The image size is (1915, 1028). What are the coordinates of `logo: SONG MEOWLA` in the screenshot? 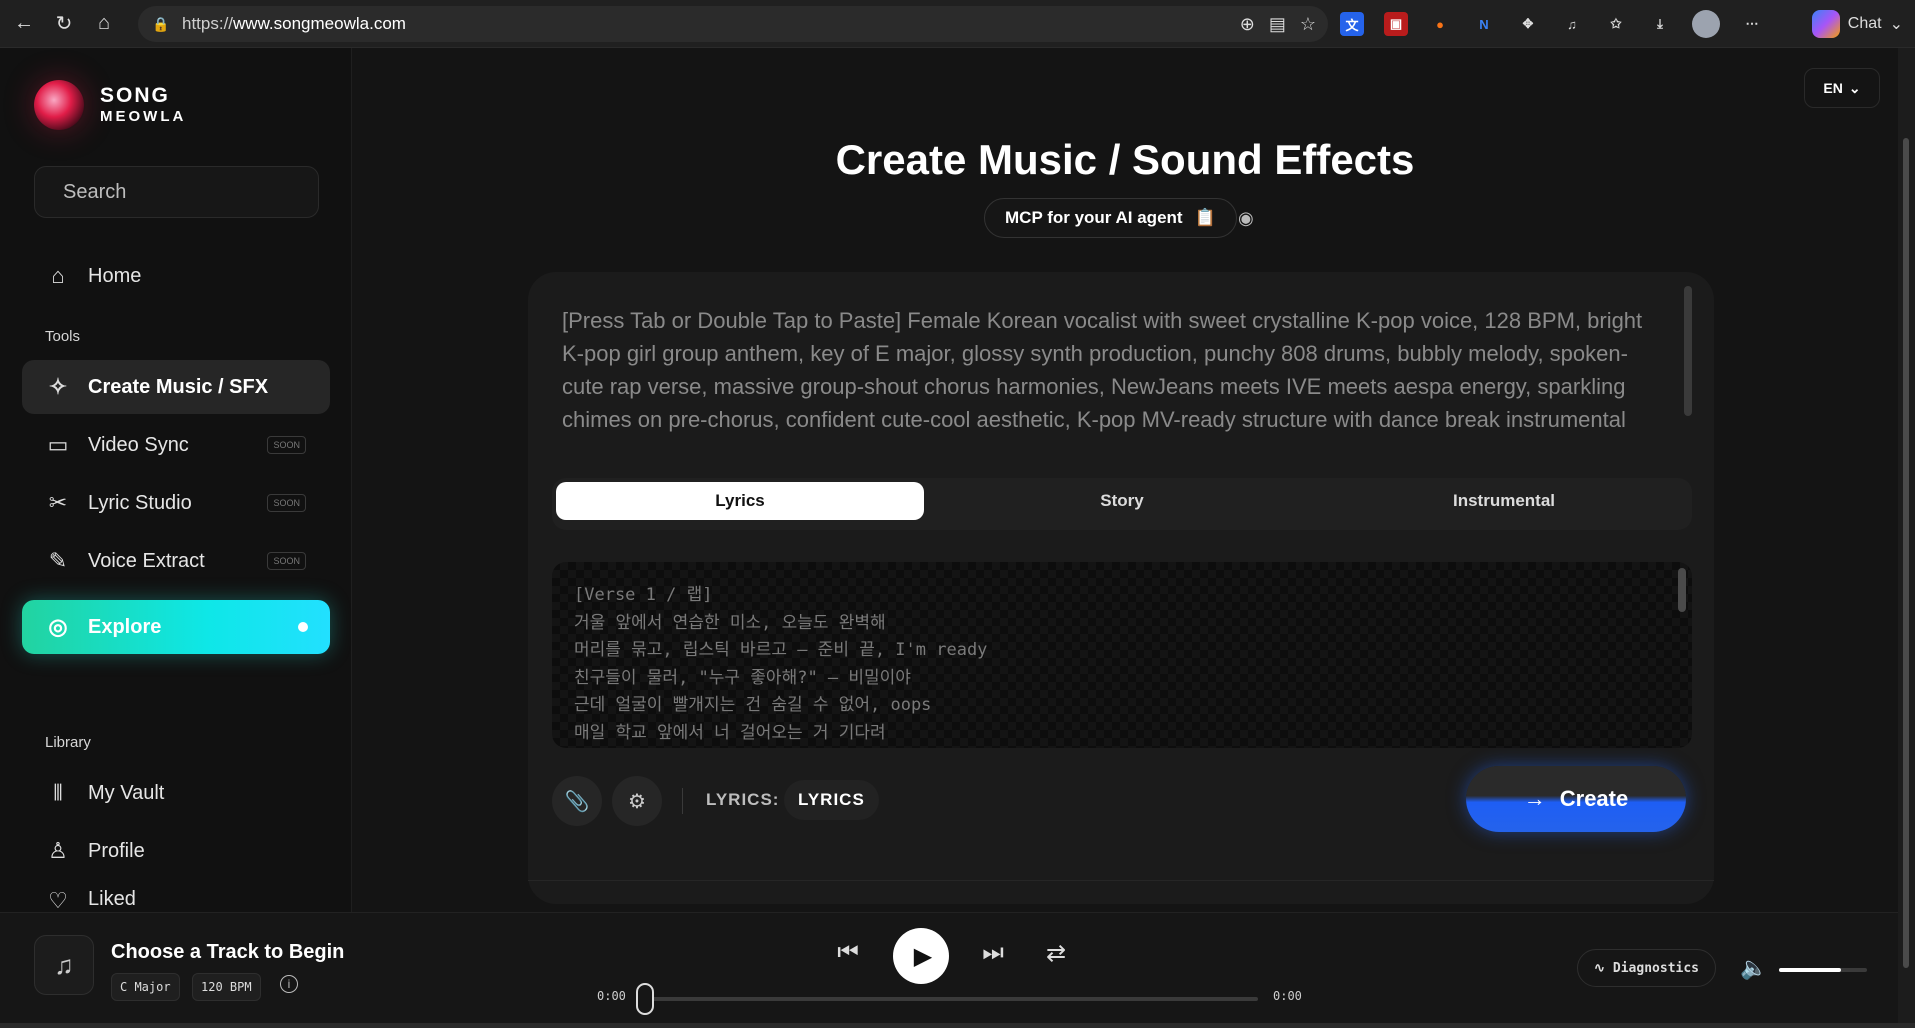 It's located at (110, 105).